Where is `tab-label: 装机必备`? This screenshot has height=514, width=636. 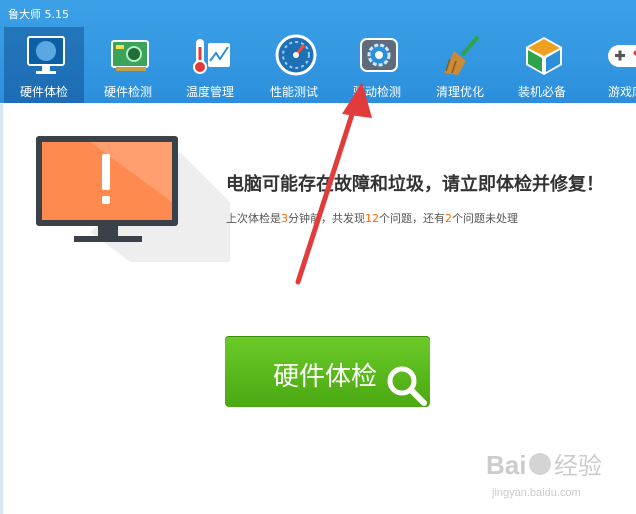
tab-label: 装机必备 is located at coordinates (541, 92).